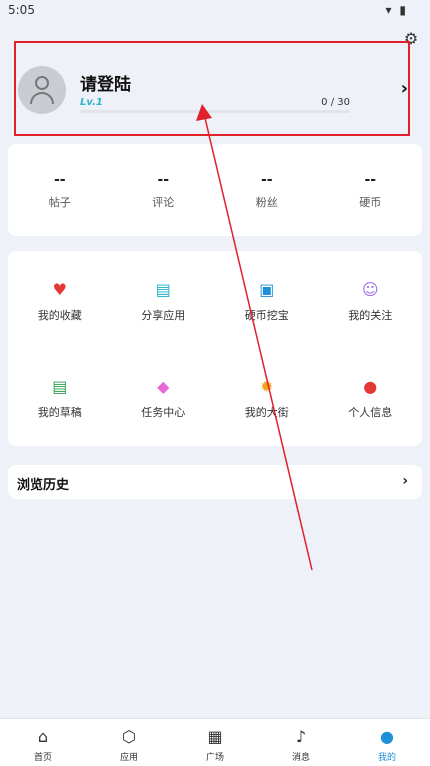 This screenshot has height=766, width=430. Describe the element at coordinates (211, 93) in the screenshot. I see `profile-header: 请登陆 Lv.1 0 / 30 ›` at that location.